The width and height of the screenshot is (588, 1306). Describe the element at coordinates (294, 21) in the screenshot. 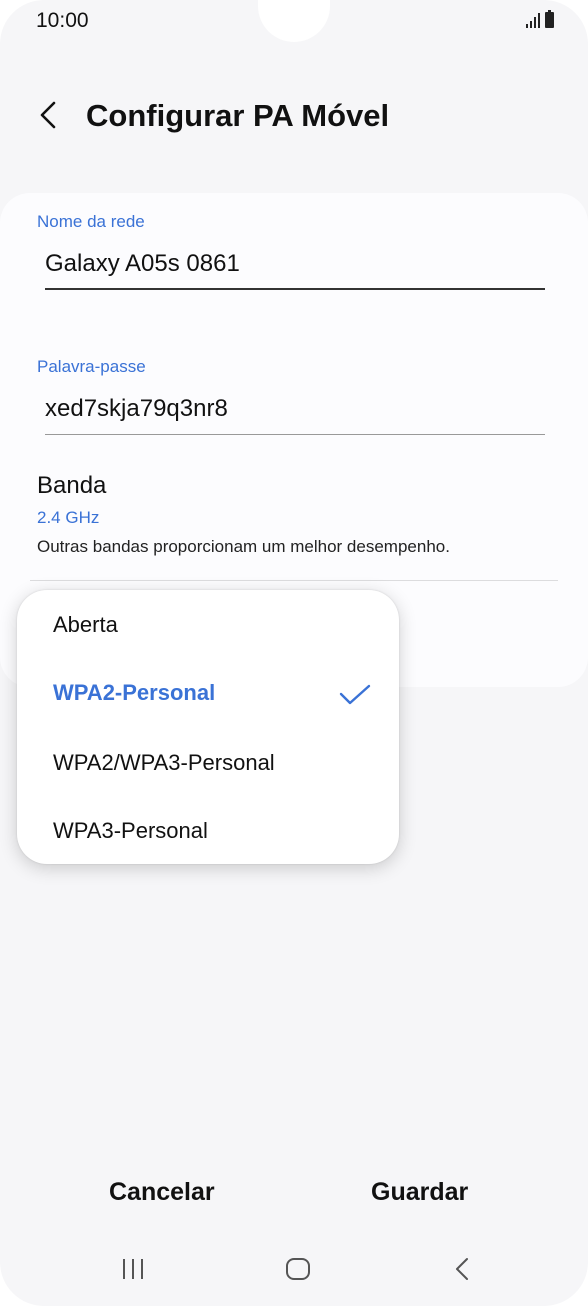

I see `camera-notch` at that location.